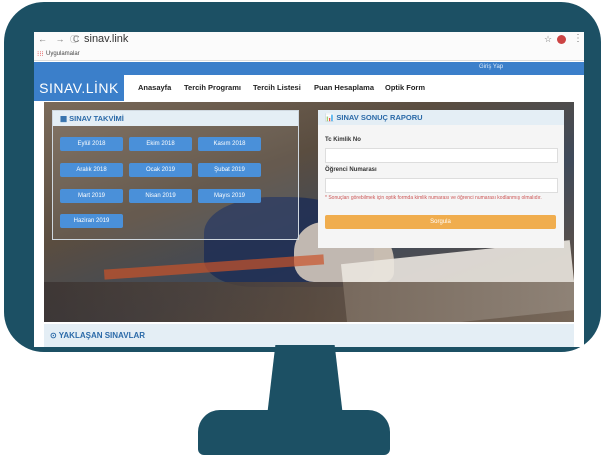 The image size is (605, 455). I want to click on report-title: 📊 SINAV SONUÇ RAPORU, so click(441, 117).